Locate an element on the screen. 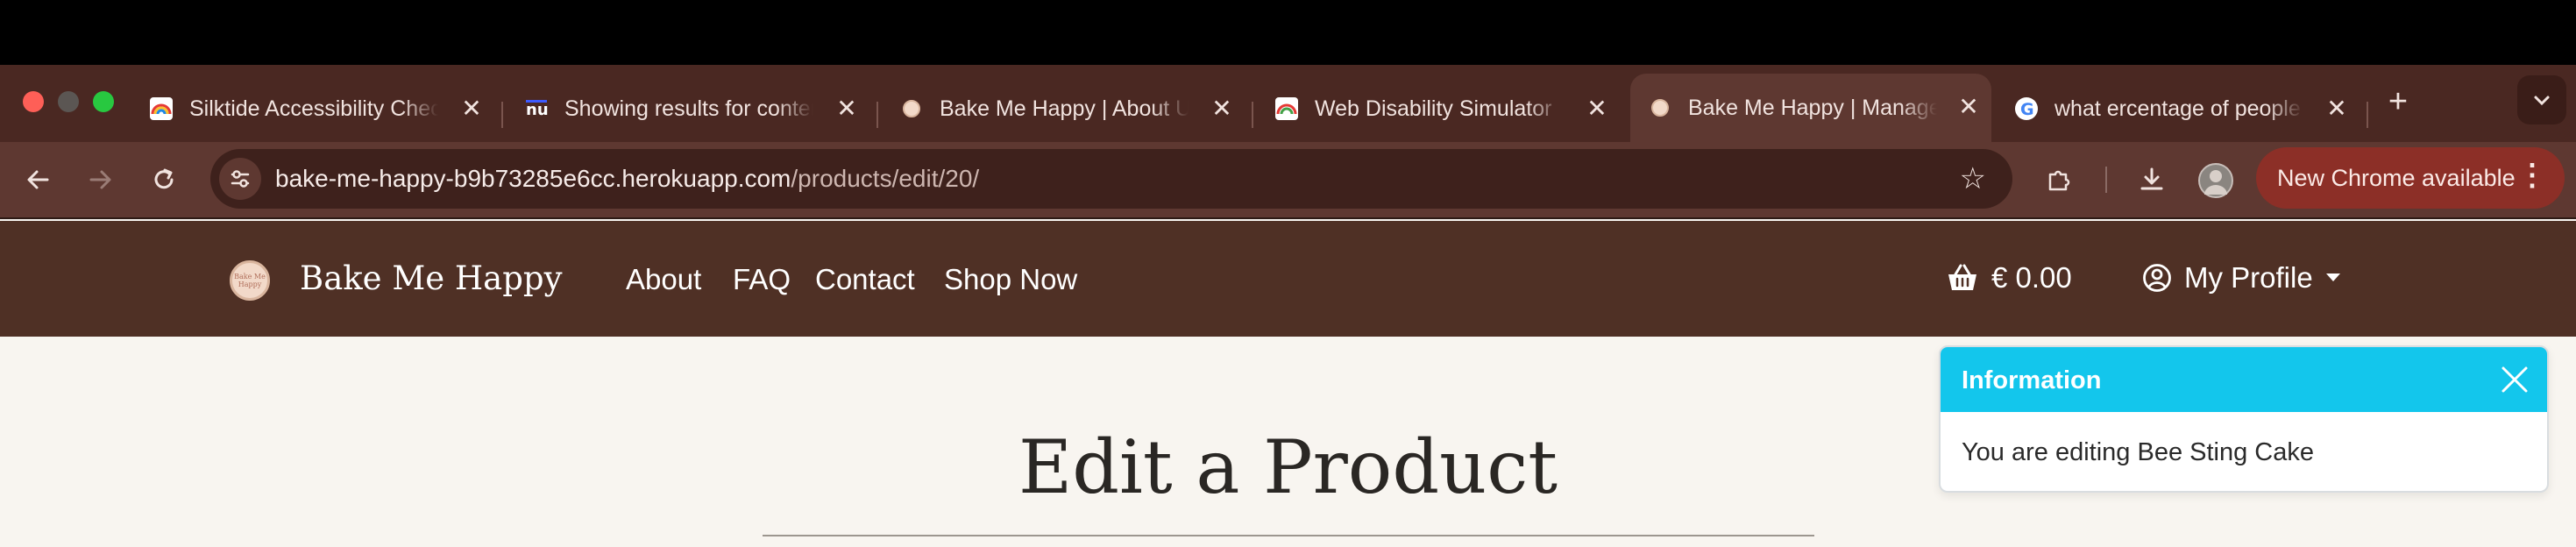 This screenshot has height=547, width=2576. forward-button is located at coordinates (101, 180).